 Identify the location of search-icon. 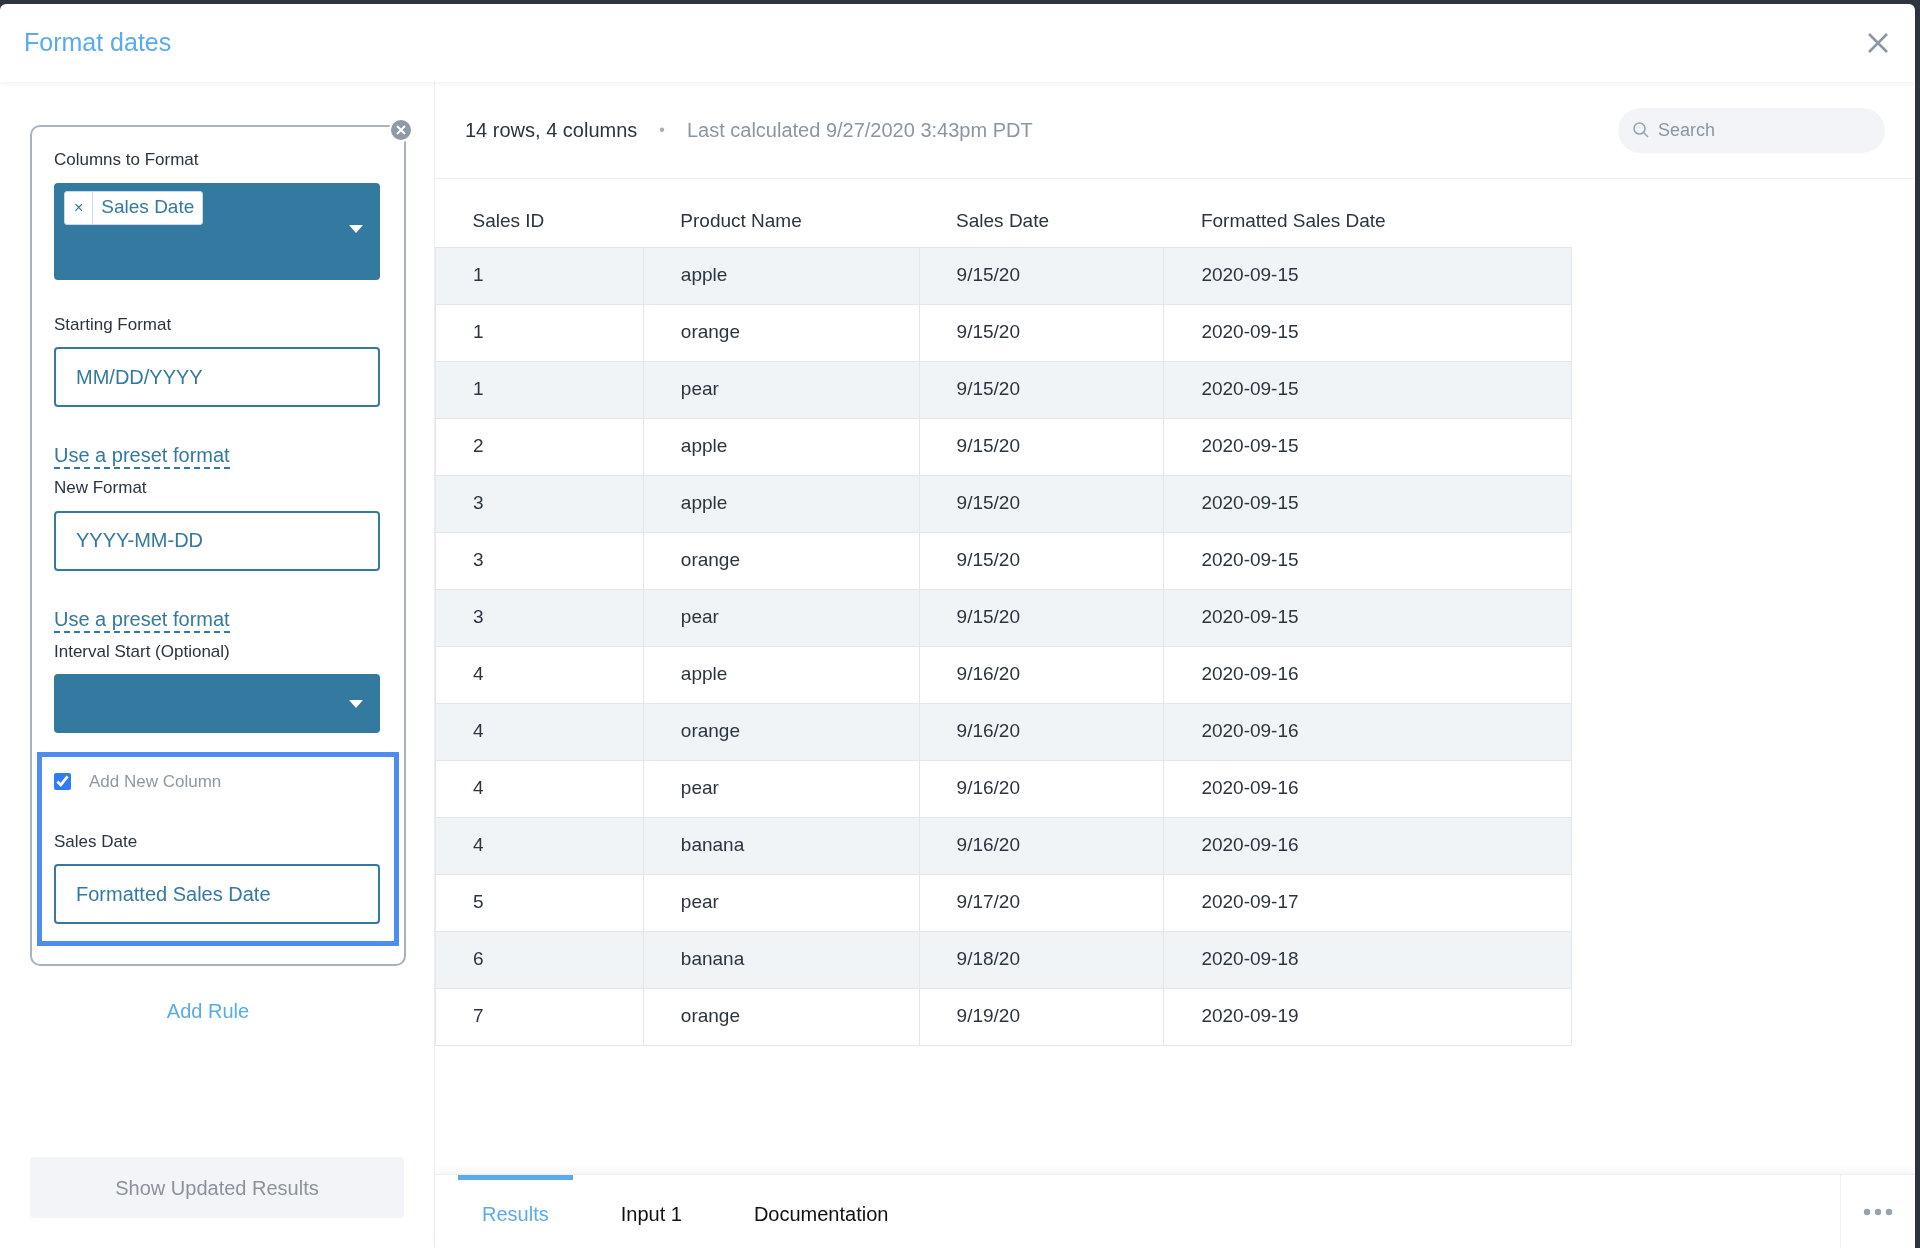
(1641, 129).